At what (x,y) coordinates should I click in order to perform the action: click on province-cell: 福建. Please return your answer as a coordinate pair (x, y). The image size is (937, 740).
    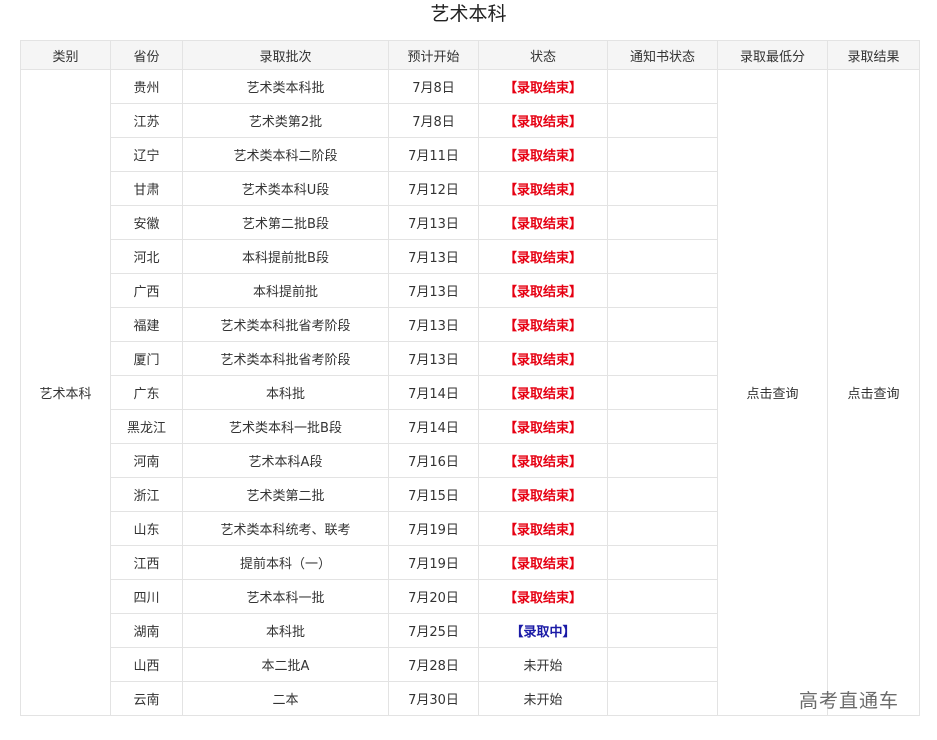
    Looking at the image, I should click on (146, 324).